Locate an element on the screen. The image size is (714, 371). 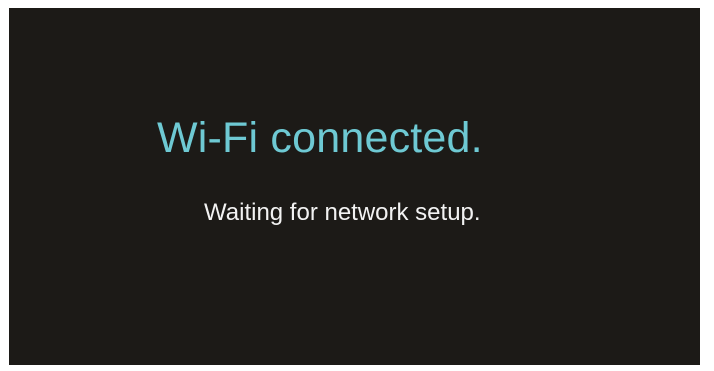
wifi-connected-heading: Wi-Fi connected. is located at coordinates (320, 138).